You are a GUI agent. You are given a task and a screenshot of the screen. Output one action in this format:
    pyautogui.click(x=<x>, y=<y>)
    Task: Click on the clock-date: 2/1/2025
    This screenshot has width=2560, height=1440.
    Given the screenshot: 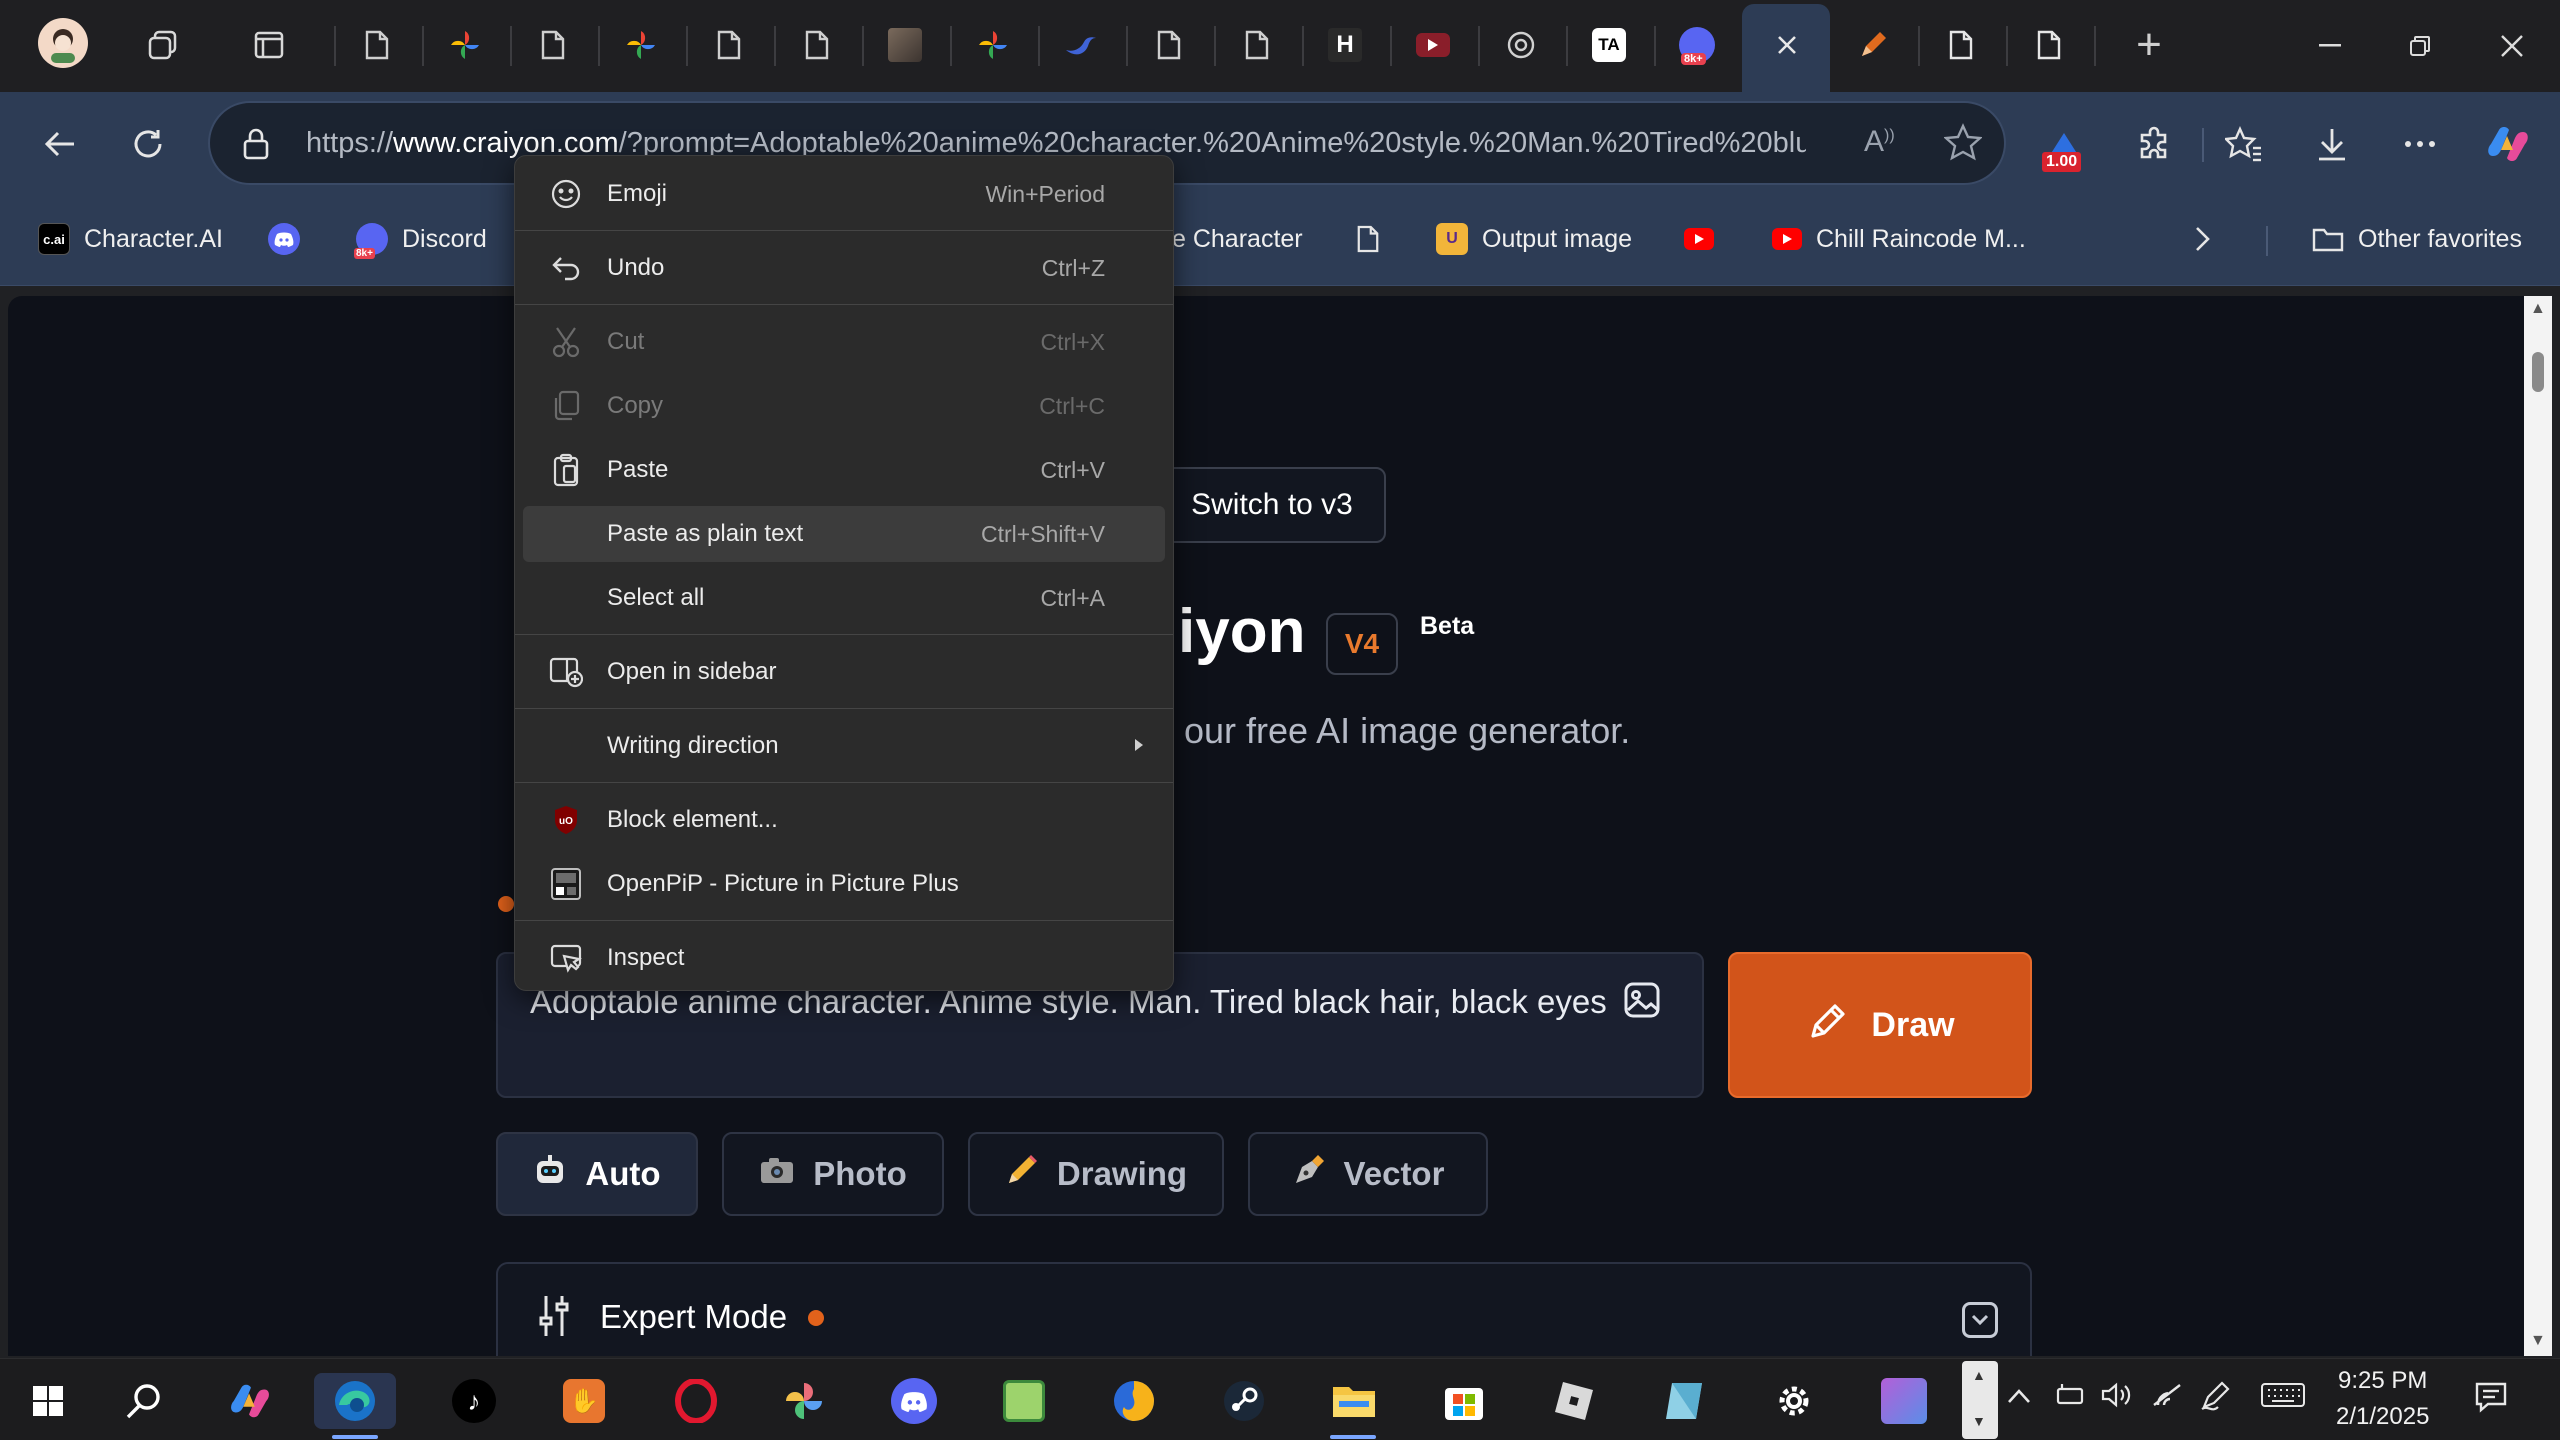 What is the action you would take?
    pyautogui.click(x=2382, y=1417)
    